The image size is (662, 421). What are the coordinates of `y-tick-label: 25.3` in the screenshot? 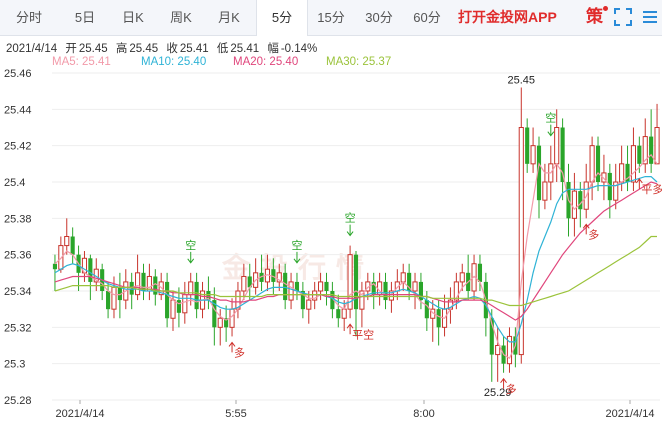 It's located at (14, 365).